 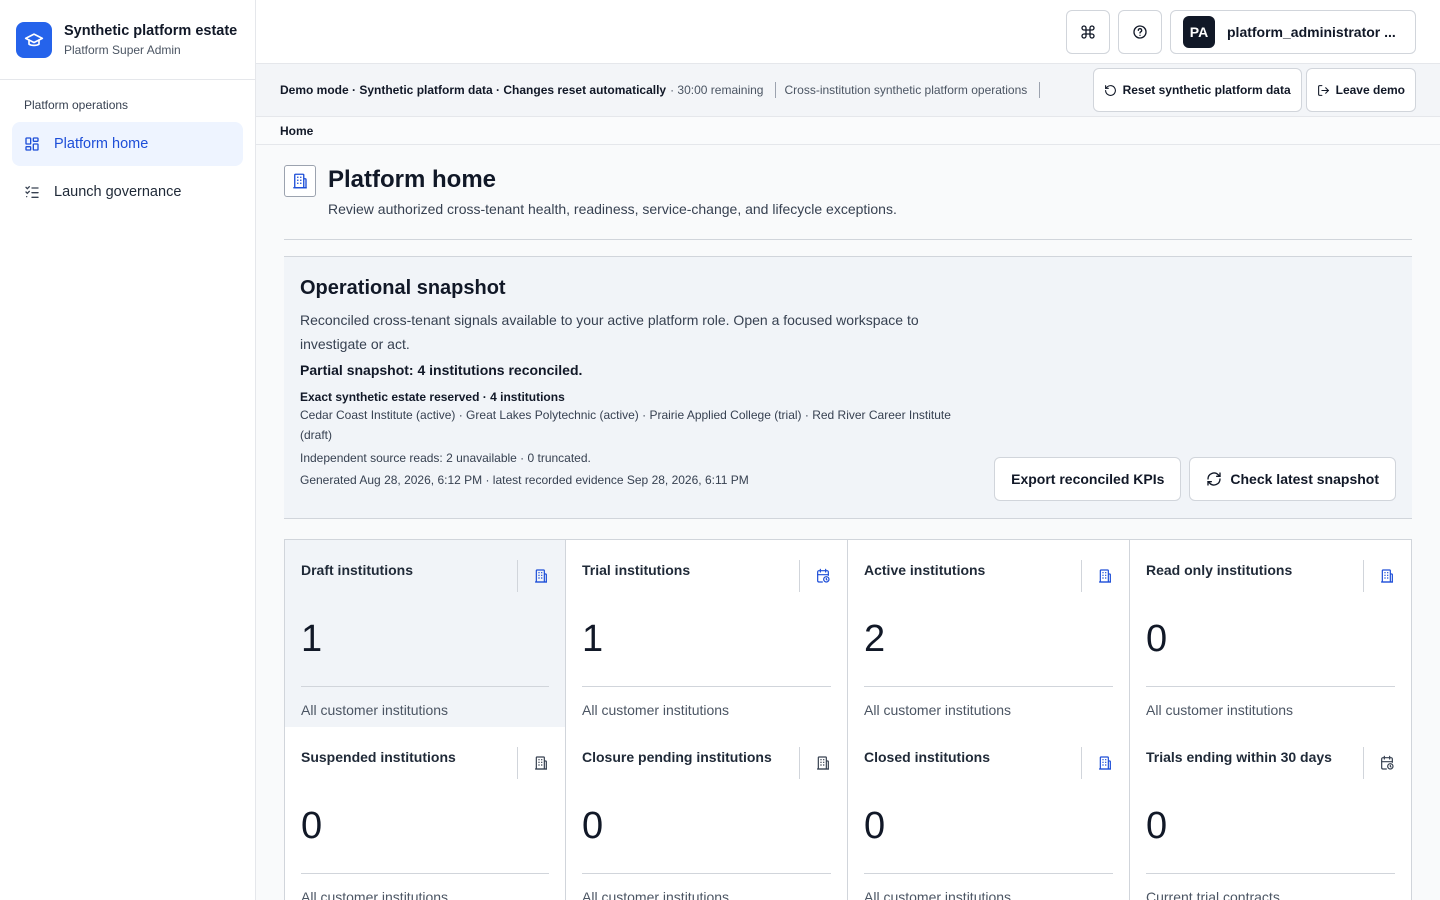 I want to click on brand-title: Synthetic platform estate, so click(x=151, y=31).